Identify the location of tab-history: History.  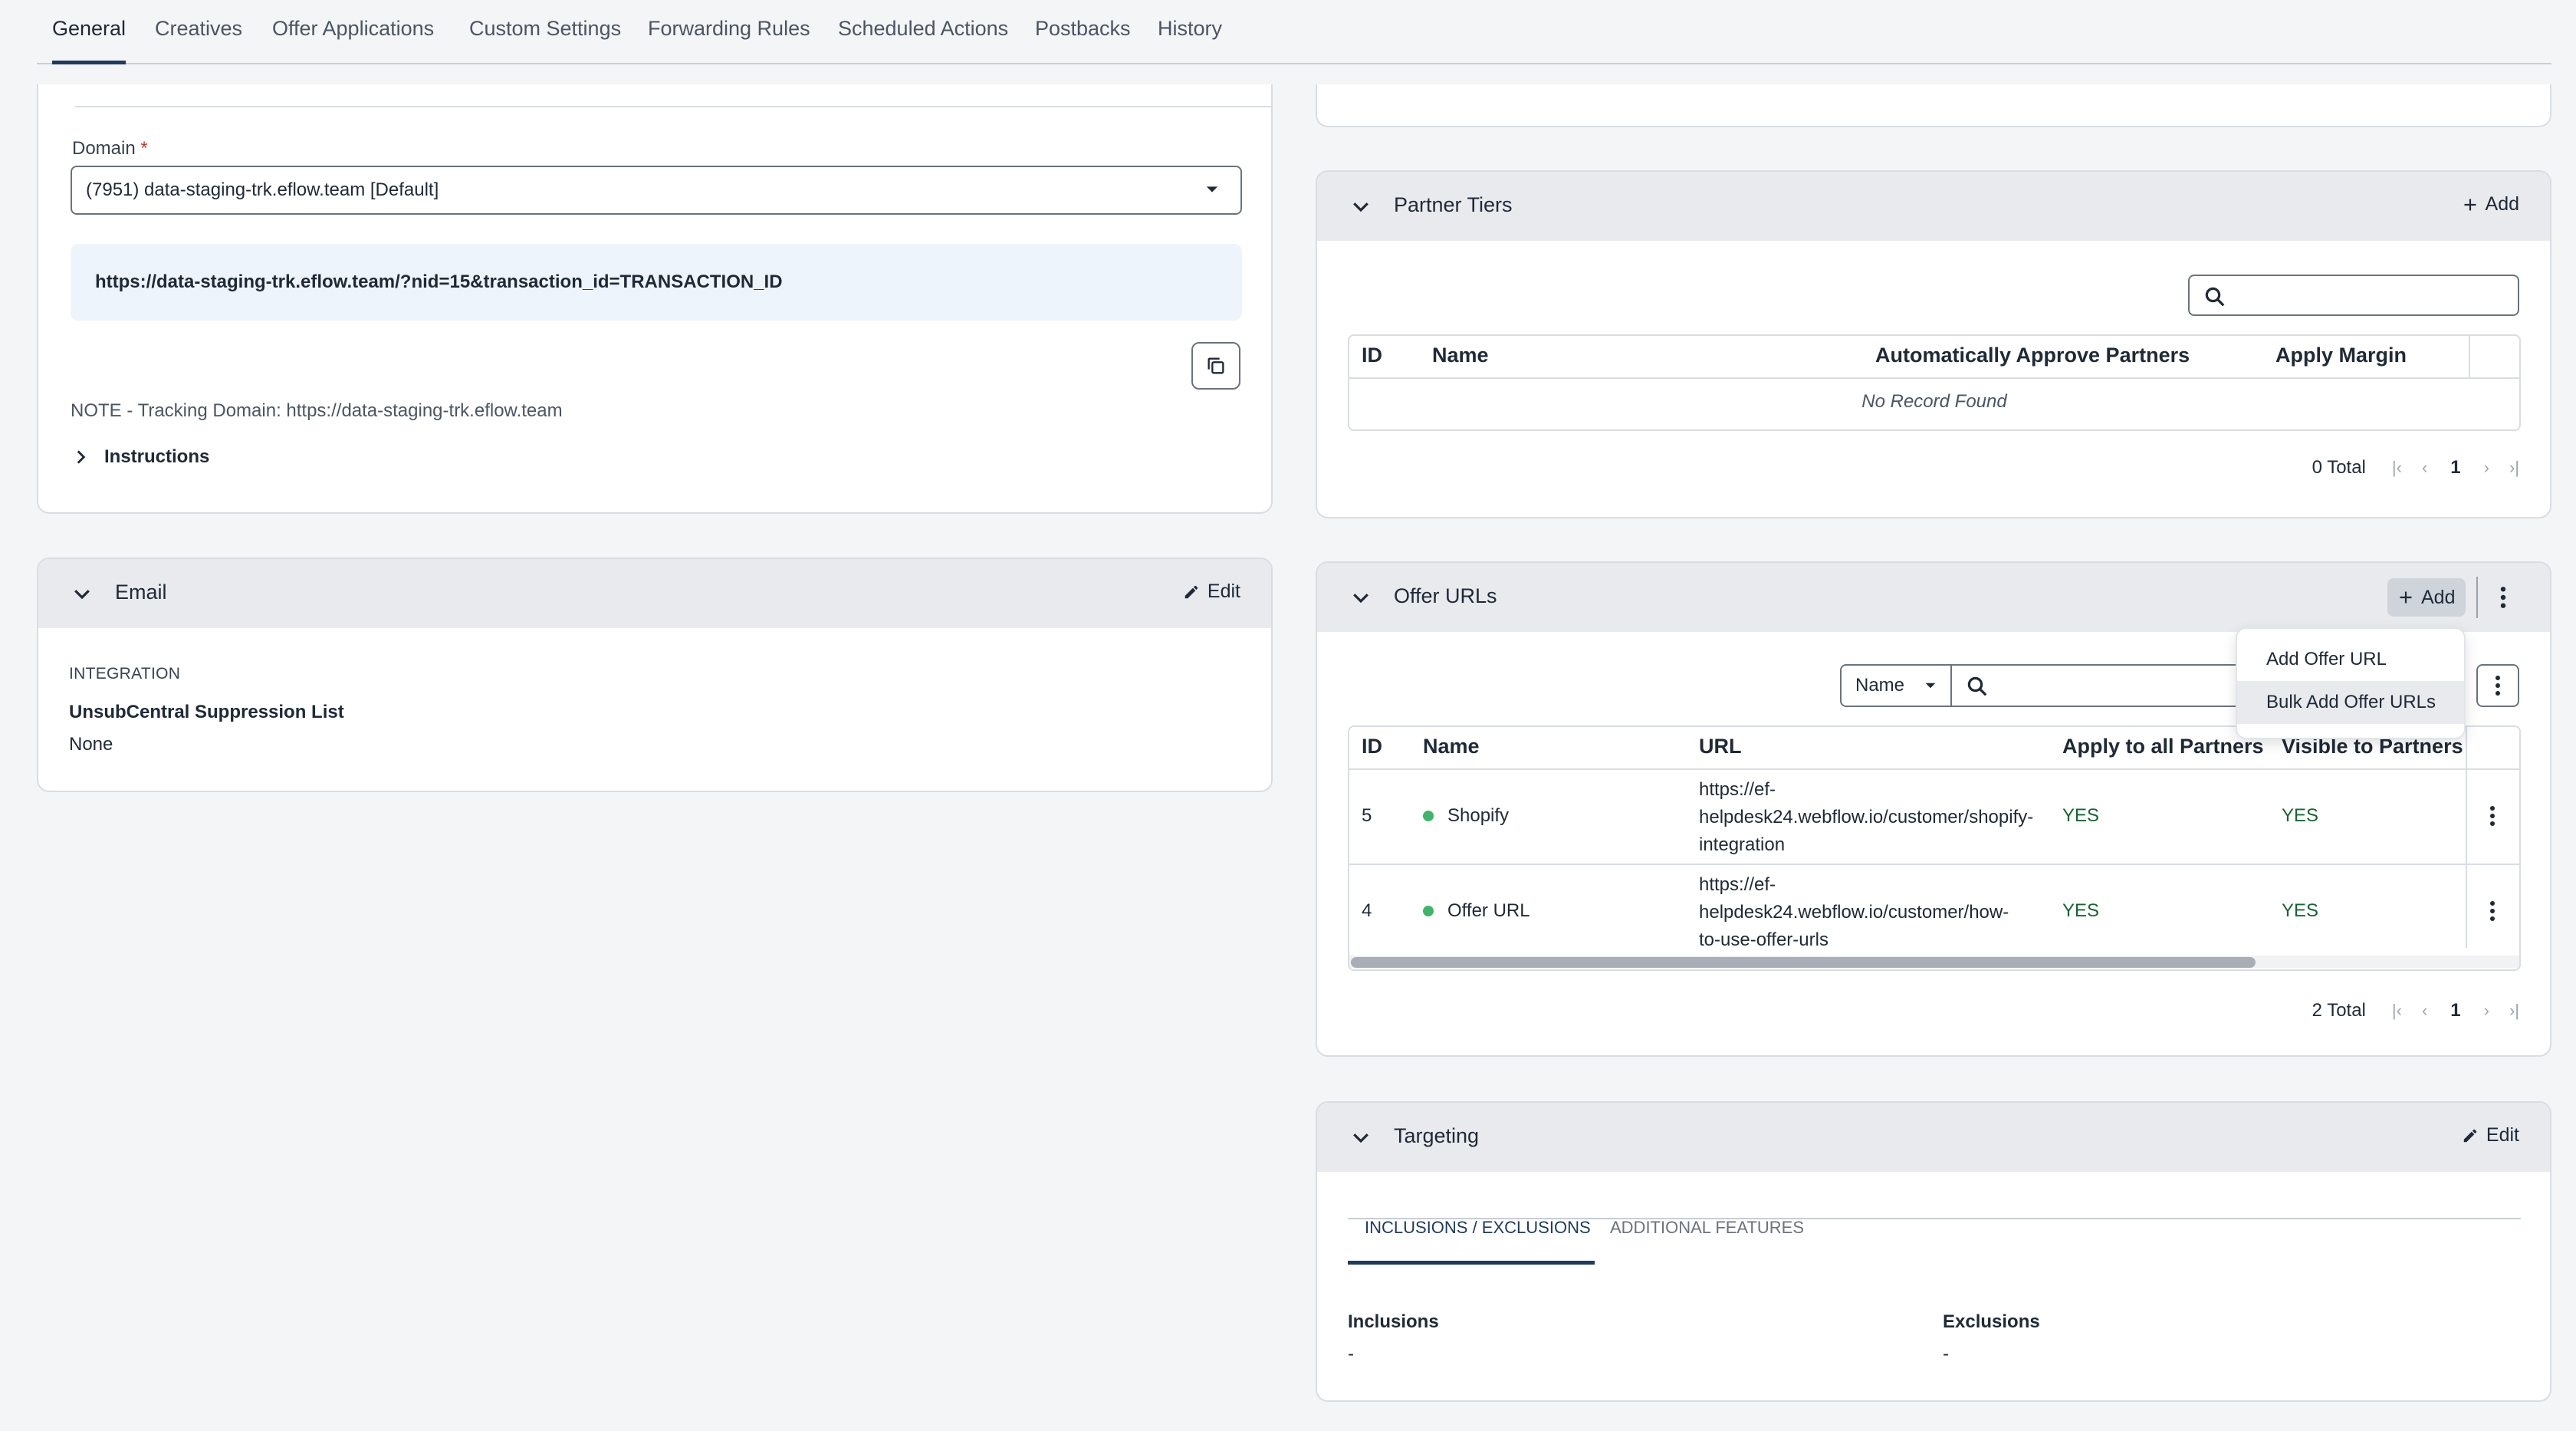
(1190, 32).